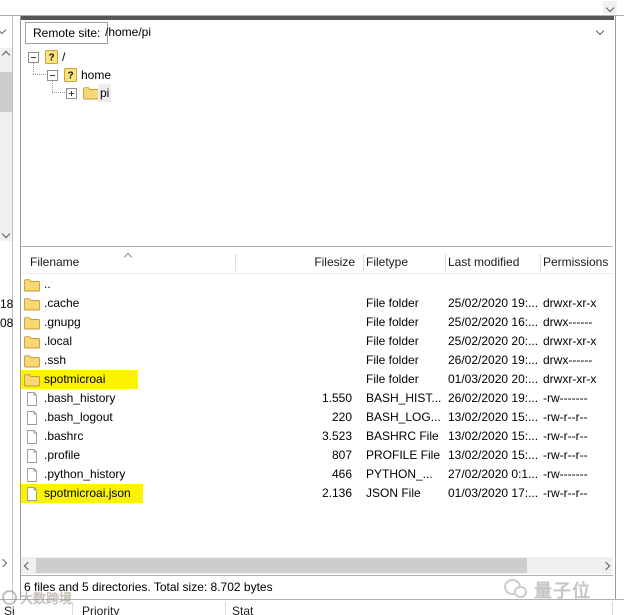  What do you see at coordinates (336, 398) in the screenshot?
I see `filesize-cell: 1.550` at bounding box center [336, 398].